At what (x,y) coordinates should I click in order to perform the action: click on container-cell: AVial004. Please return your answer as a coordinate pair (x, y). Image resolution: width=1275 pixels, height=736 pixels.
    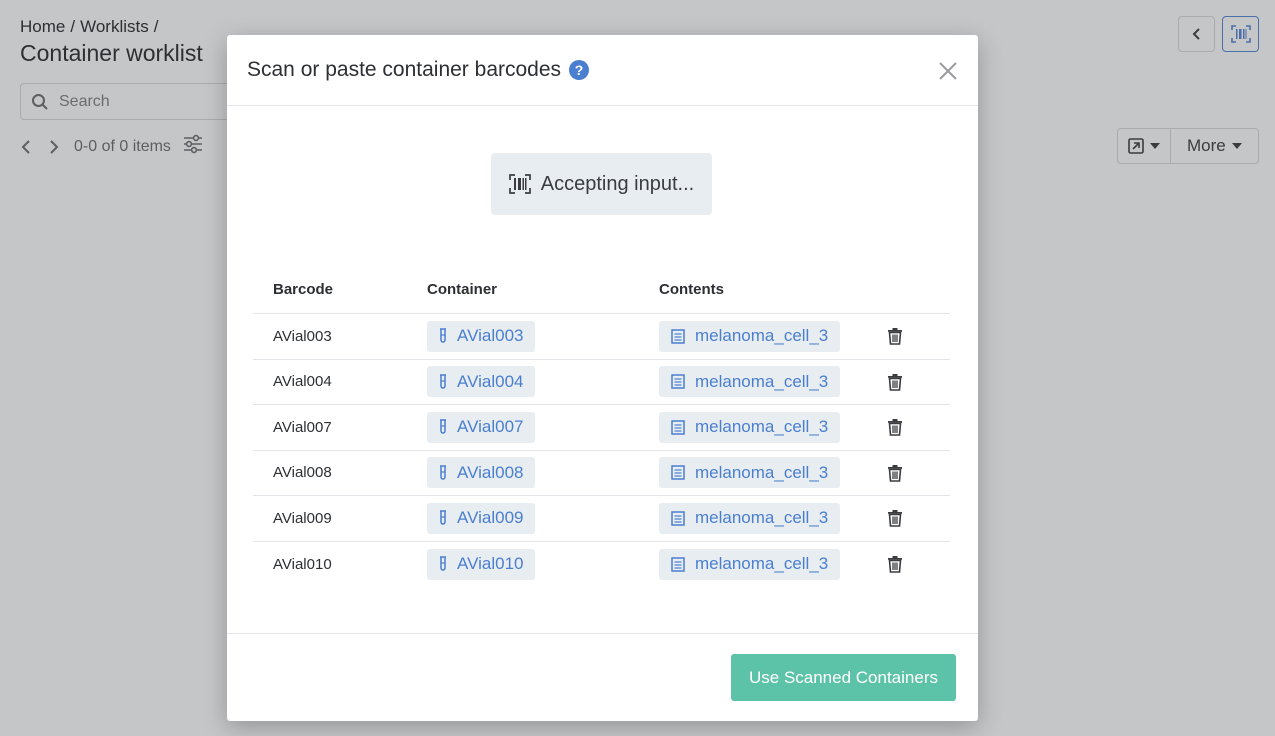
    Looking at the image, I should click on (543, 382).